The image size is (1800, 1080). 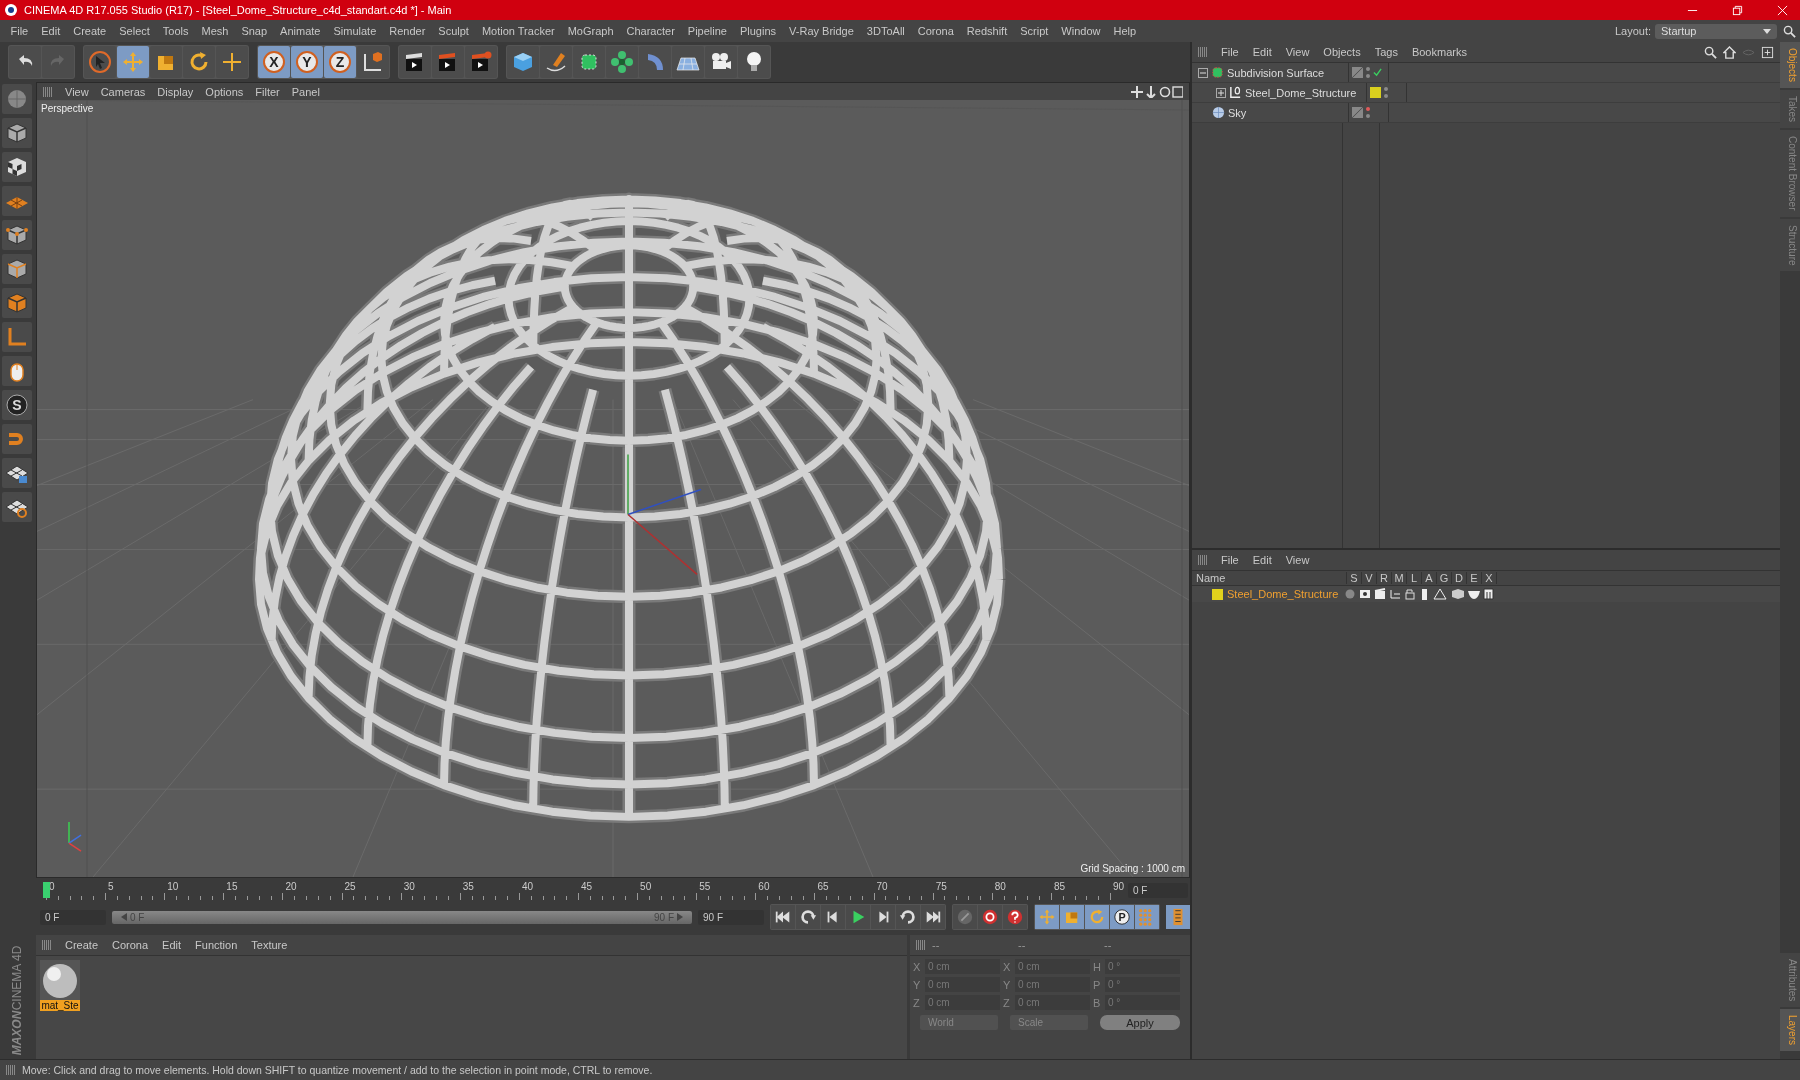 I want to click on column-header: M, so click(x=1399, y=578).